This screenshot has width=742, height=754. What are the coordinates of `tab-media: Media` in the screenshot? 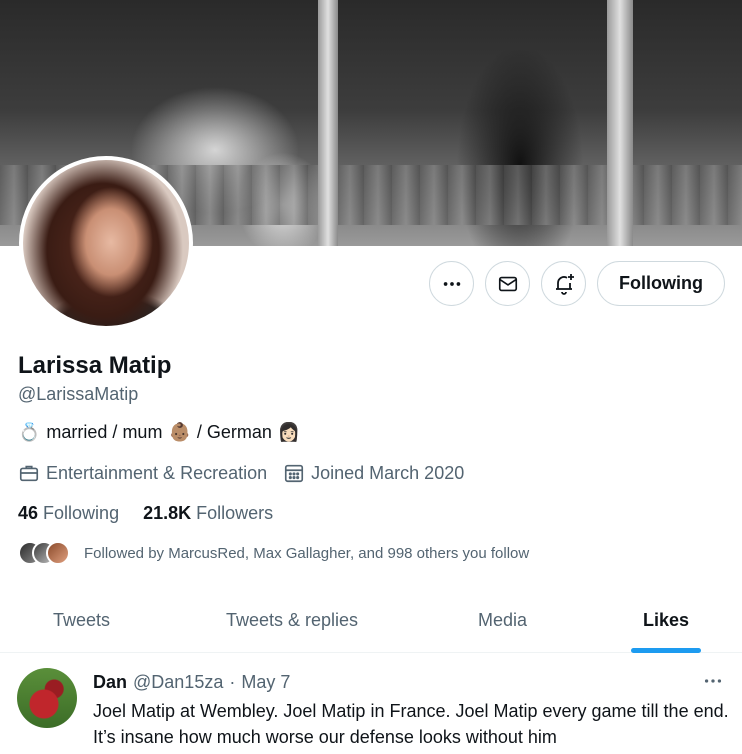 It's located at (502, 620).